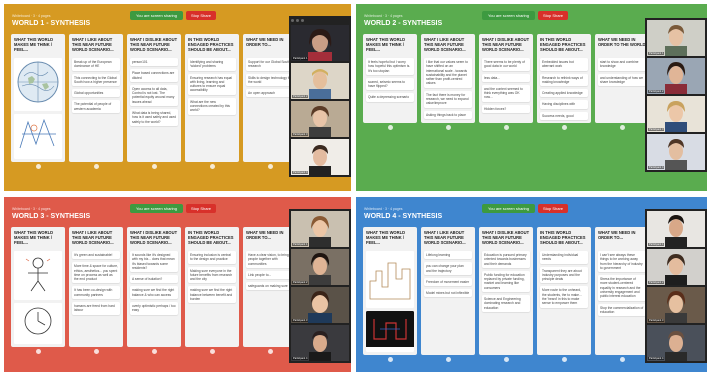 The height and width of the screenshot is (375, 711). What do you see at coordinates (448, 255) in the screenshot?
I see `sticky-card: Lifelong learning` at bounding box center [448, 255].